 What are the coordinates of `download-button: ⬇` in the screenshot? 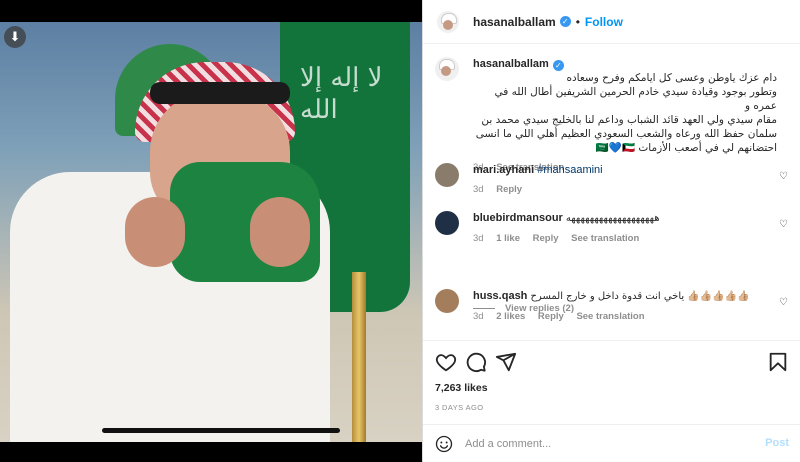 It's located at (15, 37).